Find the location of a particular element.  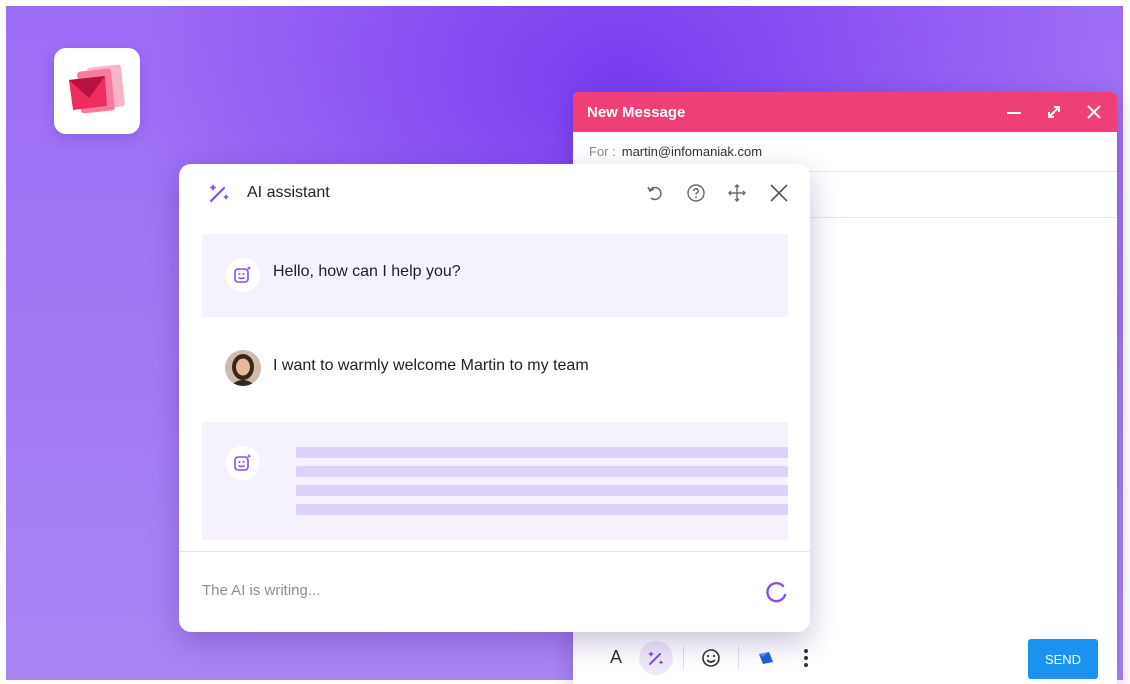

app-logo is located at coordinates (97, 91).